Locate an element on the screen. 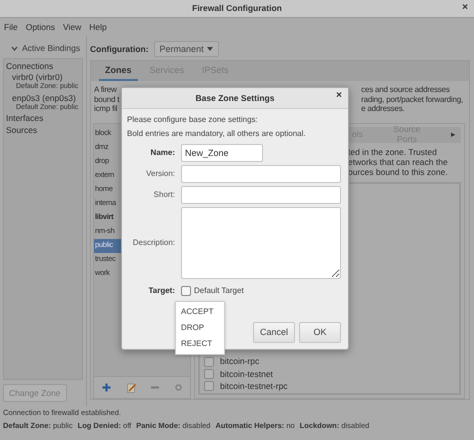 The width and height of the screenshot is (474, 440). menu-item: REJECT is located at coordinates (200, 344).